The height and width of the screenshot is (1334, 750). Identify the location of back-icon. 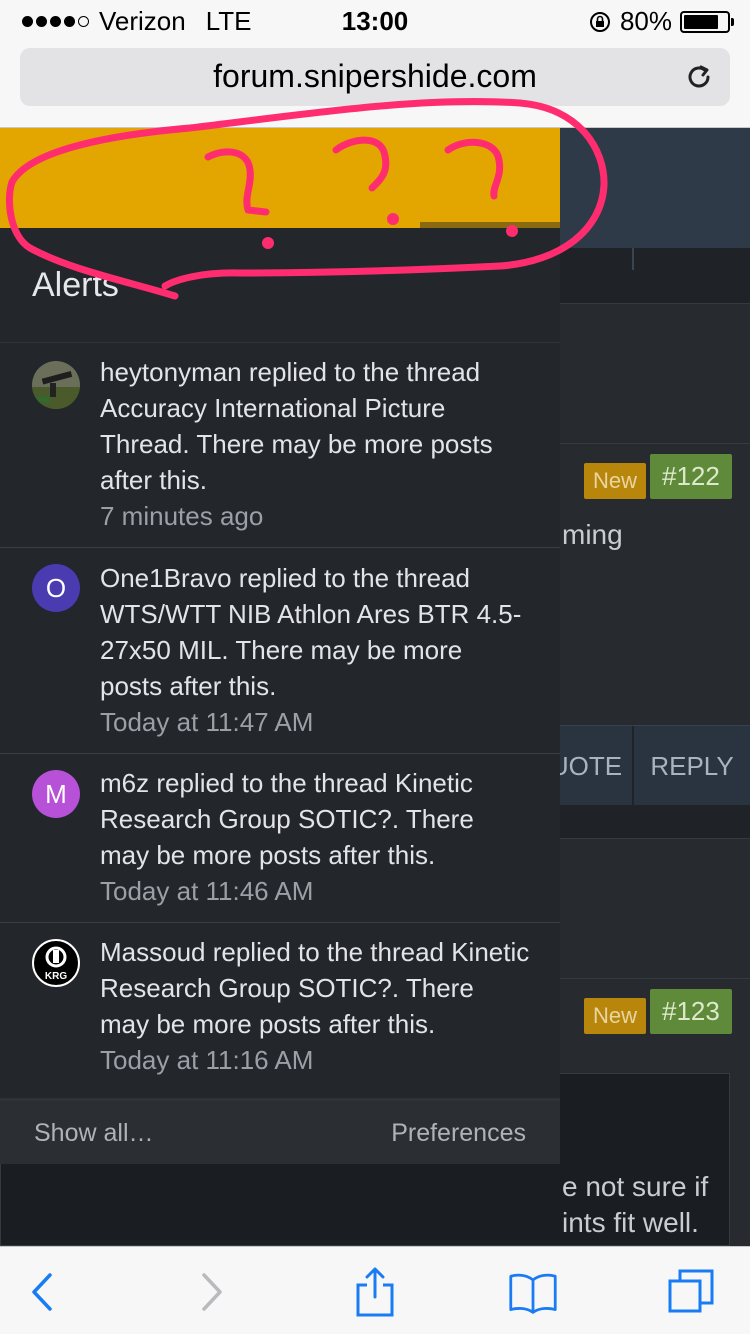
(43, 1292).